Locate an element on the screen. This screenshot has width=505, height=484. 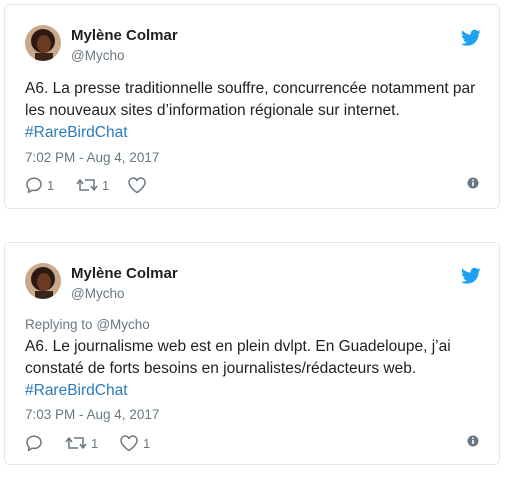
timestamp: 7:02 PM - Aug 4, 2017 is located at coordinates (92, 157).